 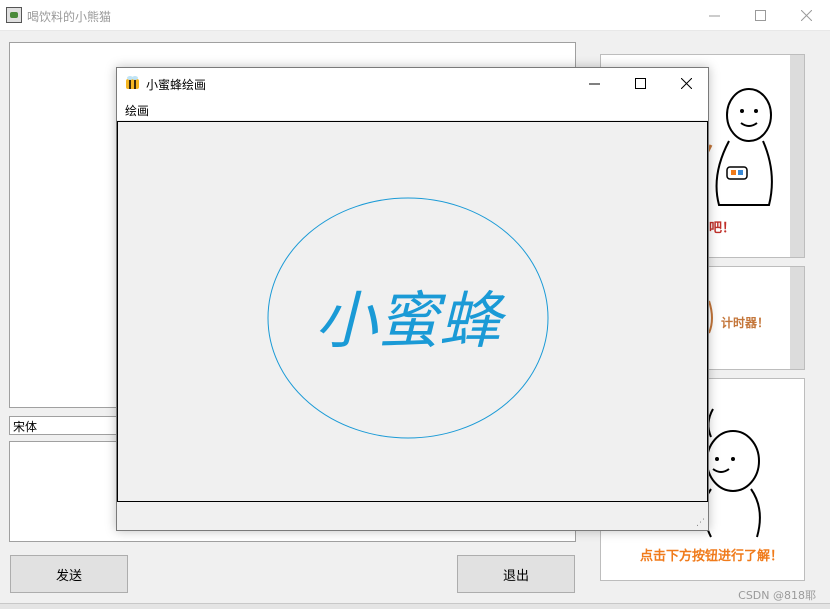 What do you see at coordinates (712, 556) in the screenshot?
I see `panel-bottom-text: 点击下方按钮进行了解！` at bounding box center [712, 556].